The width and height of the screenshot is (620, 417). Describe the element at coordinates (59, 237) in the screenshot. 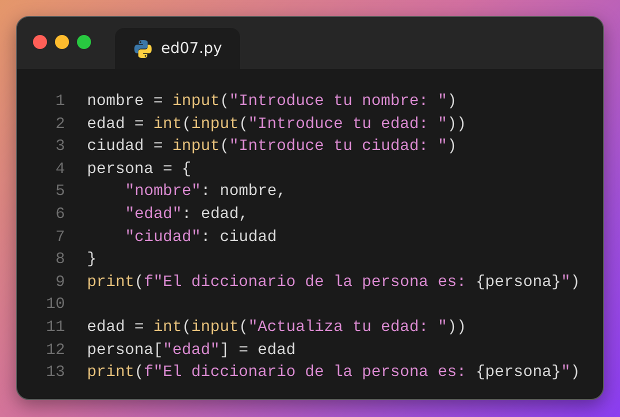

I see `line-number: 7` at that location.